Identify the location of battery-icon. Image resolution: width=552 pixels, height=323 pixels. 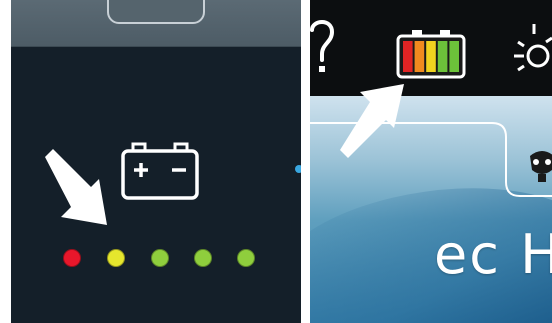
(160, 171).